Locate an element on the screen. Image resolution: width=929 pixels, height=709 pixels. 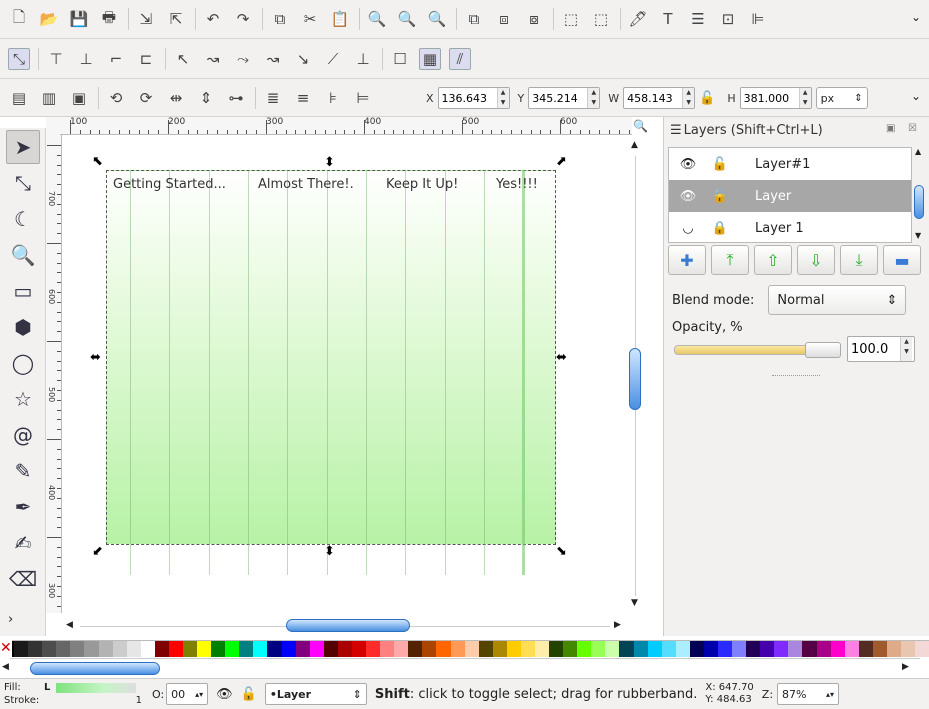
w-field: ▲▼ is located at coordinates (659, 98).